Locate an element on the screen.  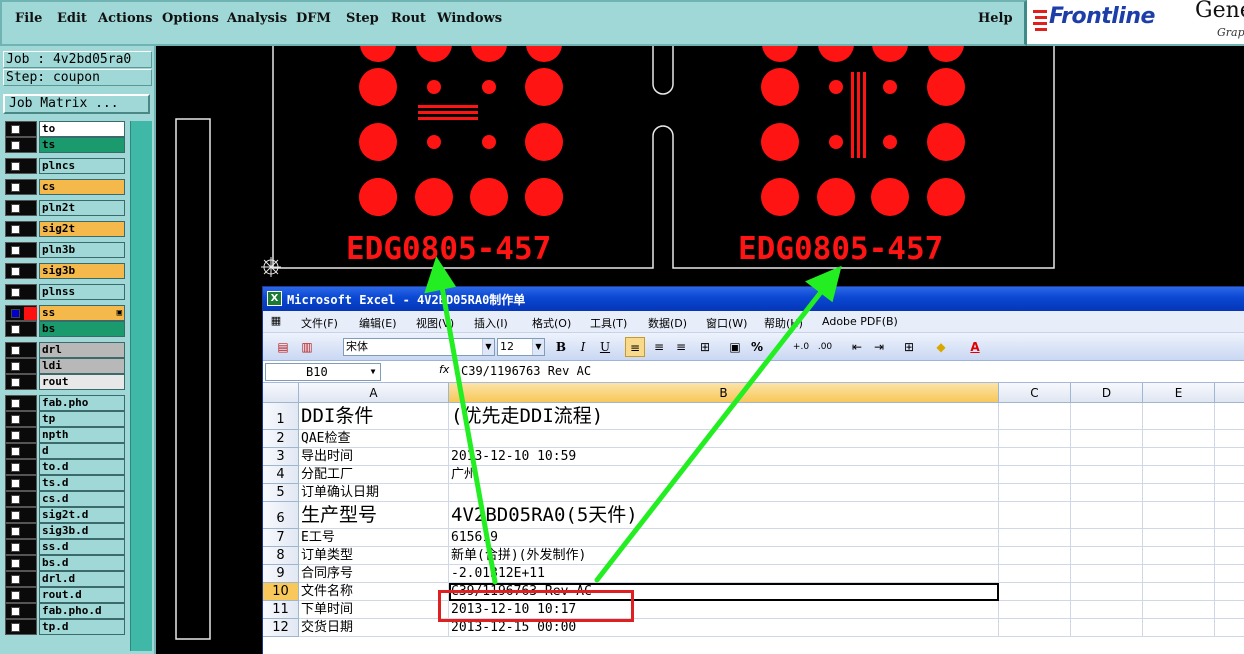
menu-dfm: DFM is located at coordinates (313, 18).